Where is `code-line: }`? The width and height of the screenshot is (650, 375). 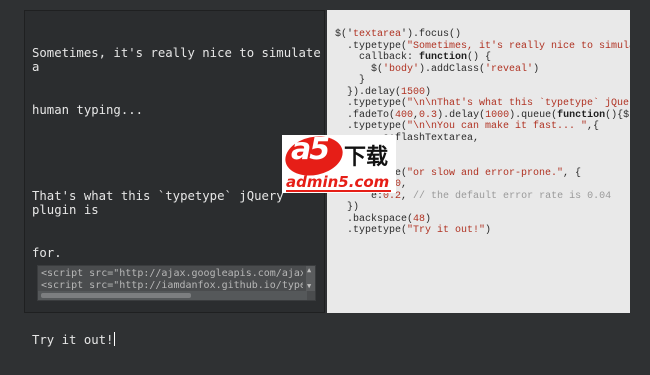
code-line: } is located at coordinates (482, 81).